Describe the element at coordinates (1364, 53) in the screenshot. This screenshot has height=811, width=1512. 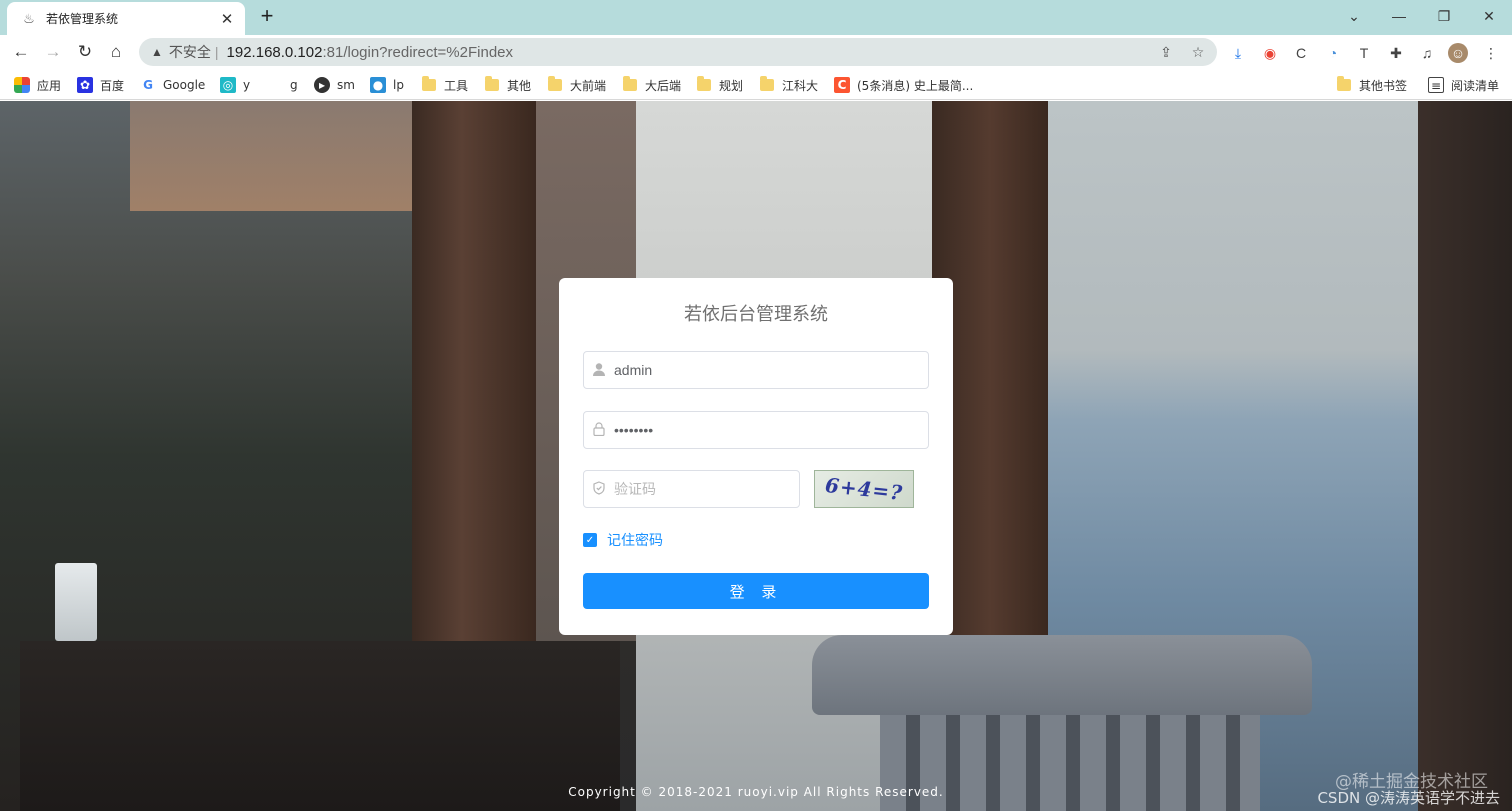
I see `translate-extension-icon: T` at that location.